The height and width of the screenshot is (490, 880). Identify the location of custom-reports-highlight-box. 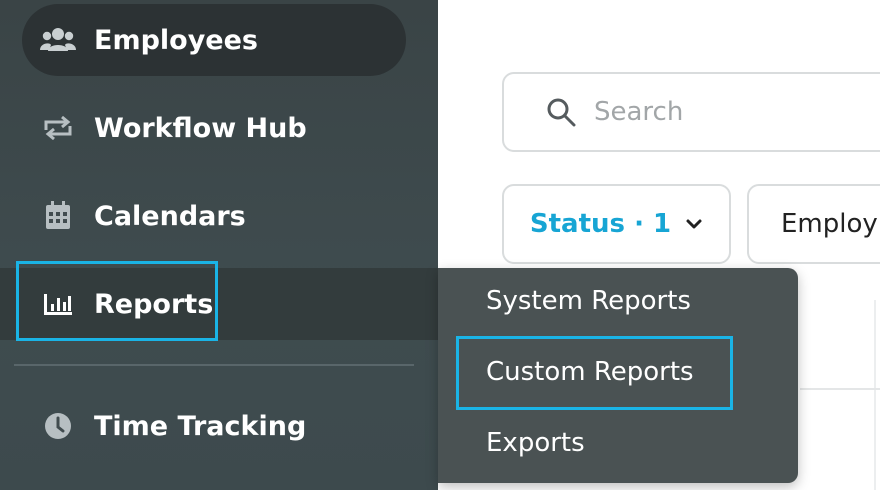
(594, 373).